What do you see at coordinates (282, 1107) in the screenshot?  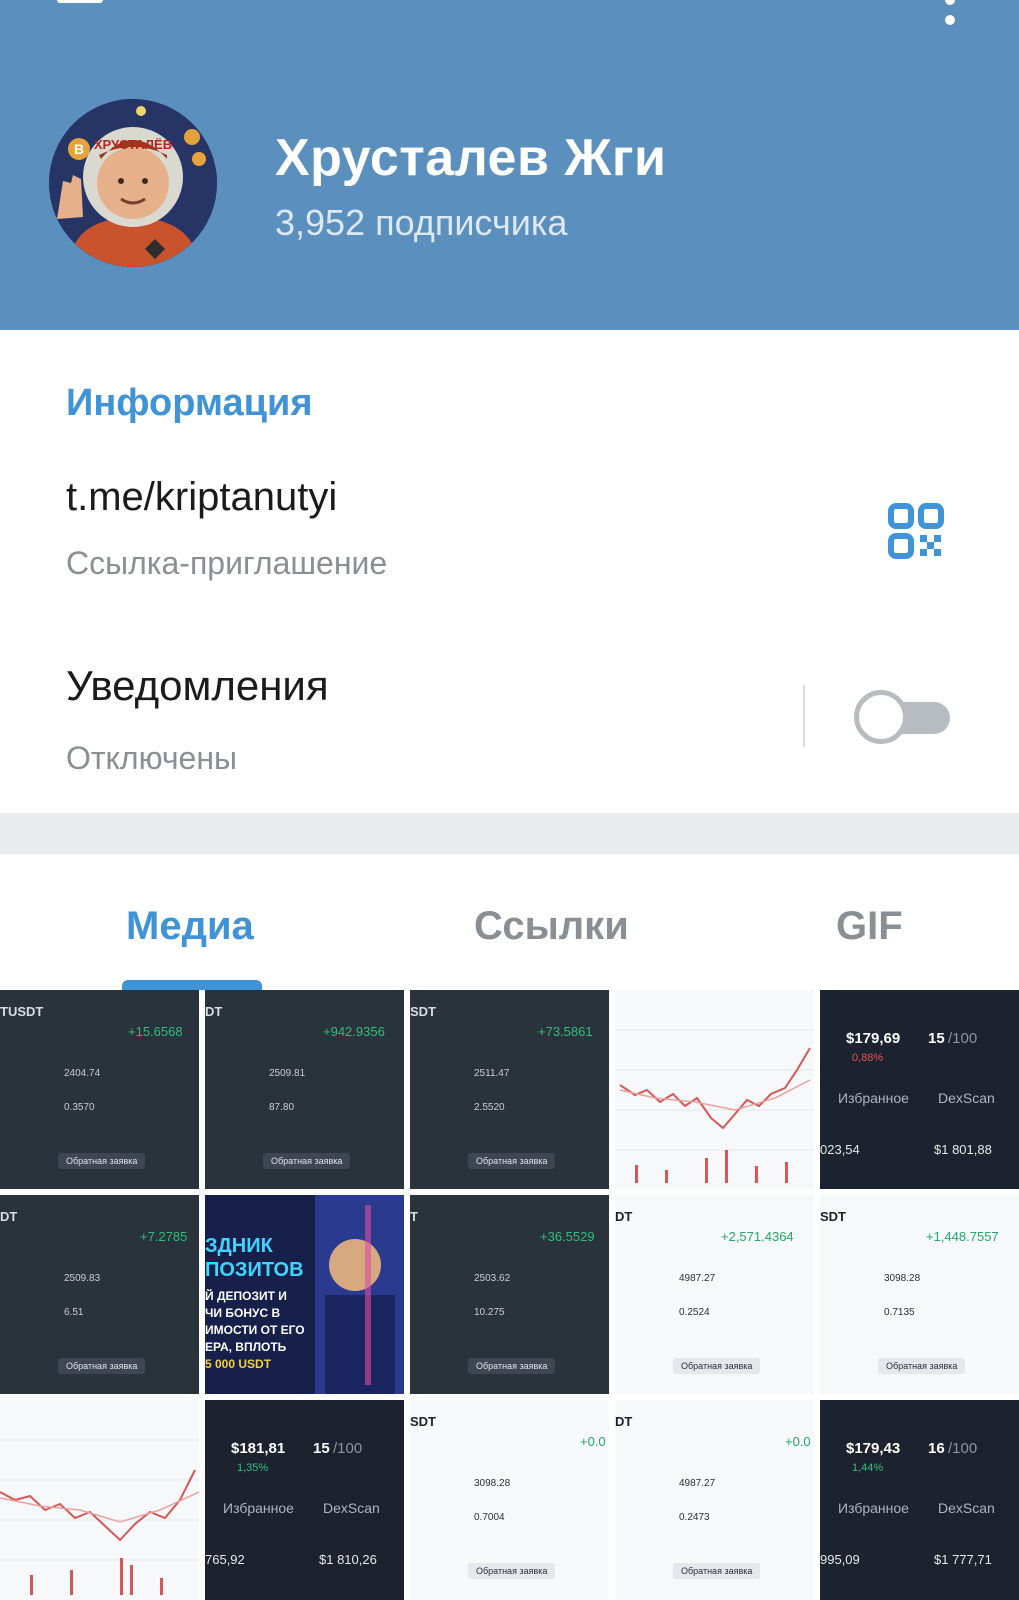 I see `thumb-value: 87.80` at bounding box center [282, 1107].